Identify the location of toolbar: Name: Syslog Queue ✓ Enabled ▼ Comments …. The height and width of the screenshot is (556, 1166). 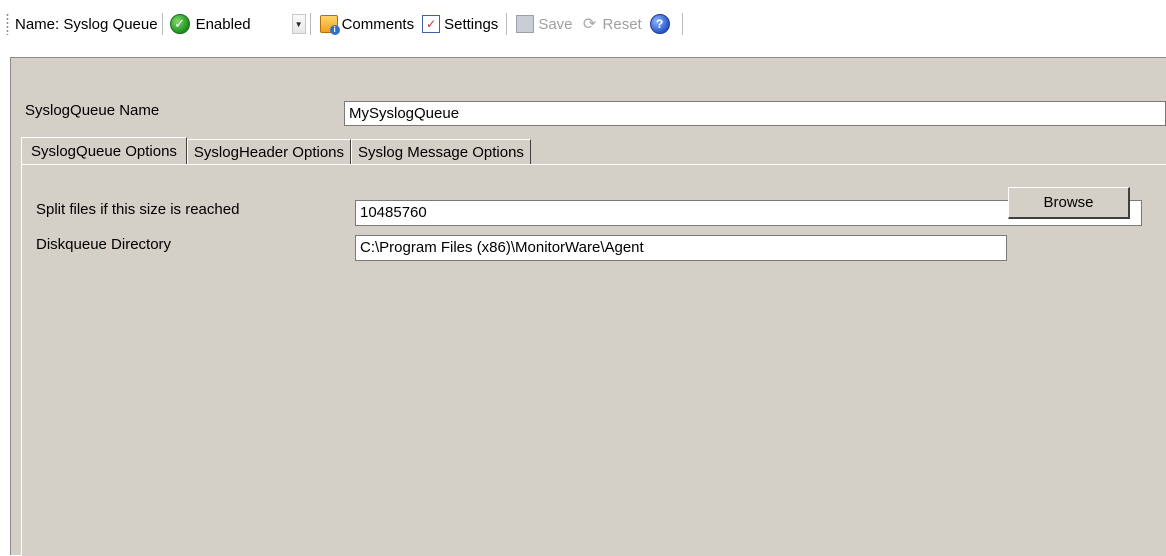
(583, 24).